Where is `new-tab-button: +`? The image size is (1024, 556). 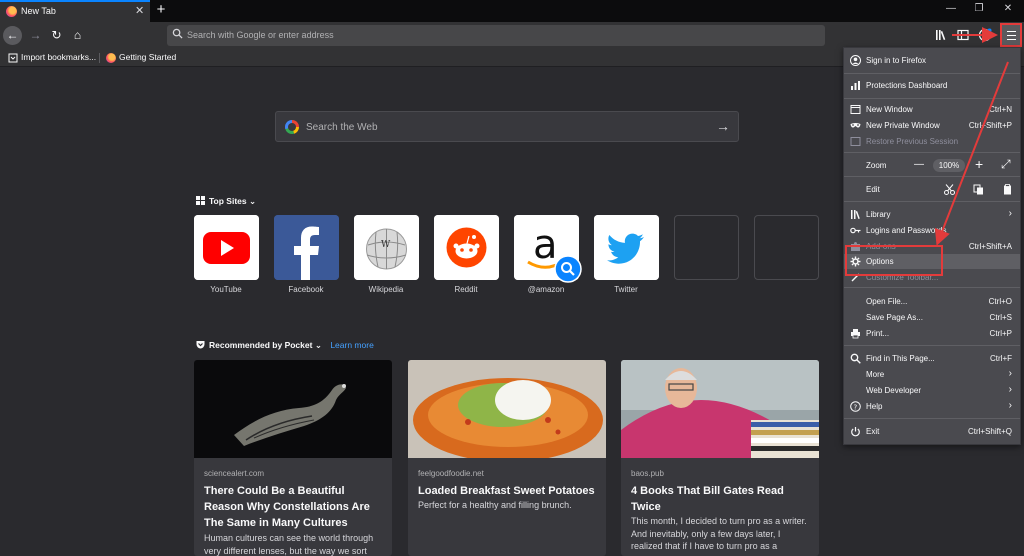
new-tab-button: + is located at coordinates (161, 9).